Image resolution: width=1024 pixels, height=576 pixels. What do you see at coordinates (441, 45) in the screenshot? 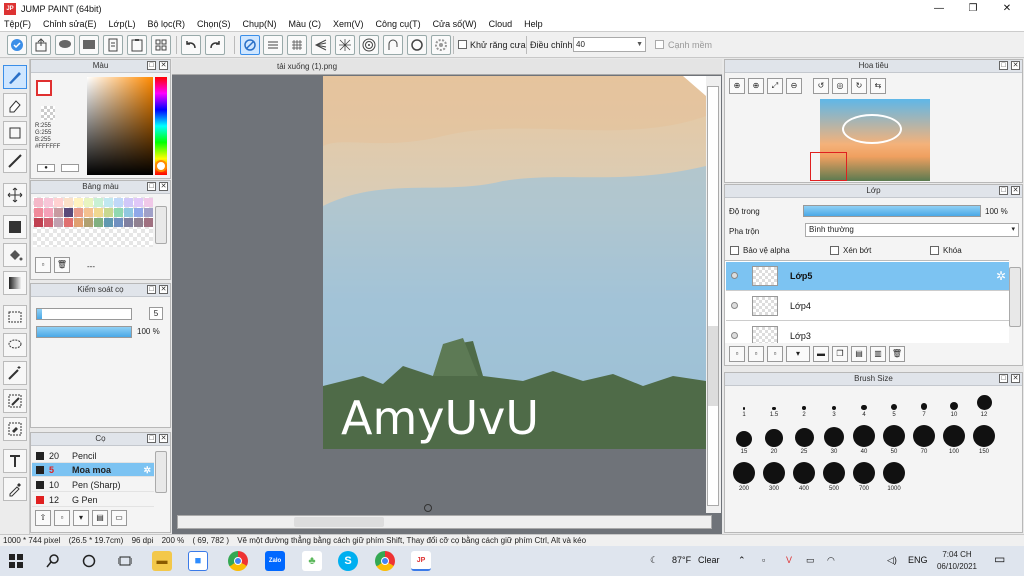
I see `snap-settings-button` at bounding box center [441, 45].